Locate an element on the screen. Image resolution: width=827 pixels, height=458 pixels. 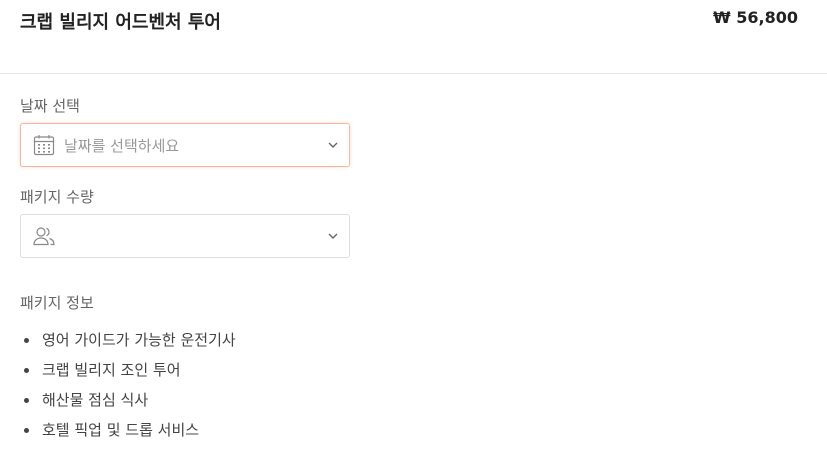
list-item: 해산물 점심 식사 is located at coordinates (128, 400).